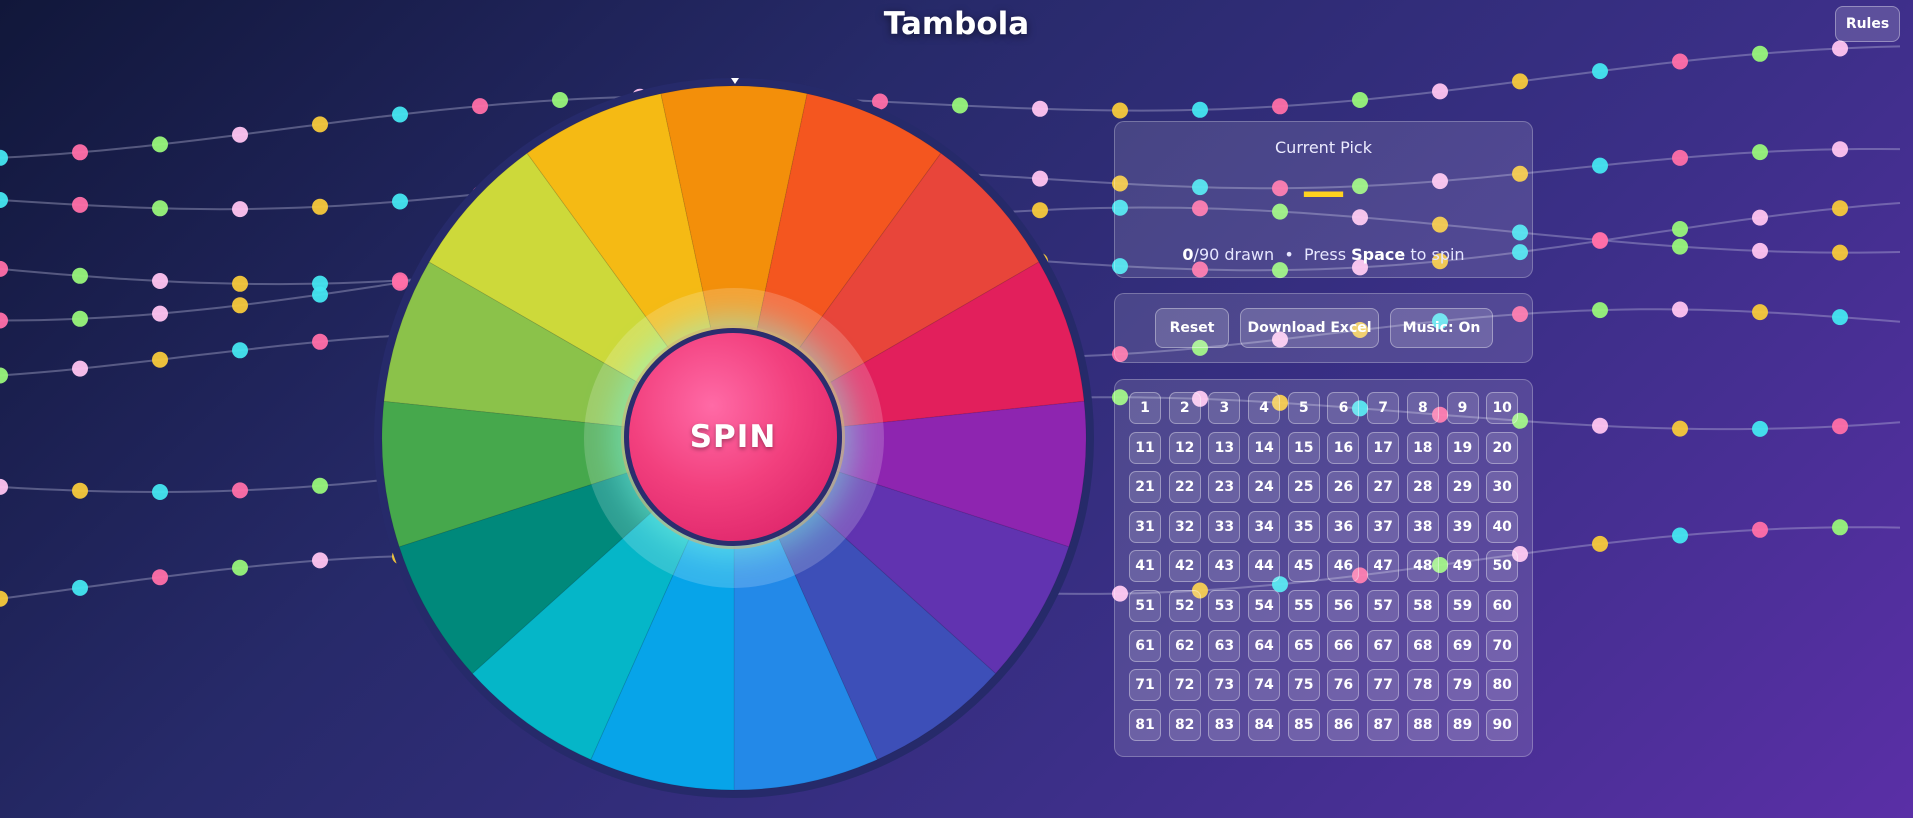 The image size is (1913, 818). Describe the element at coordinates (1383, 526) in the screenshot. I see `number-cell: 37` at that location.